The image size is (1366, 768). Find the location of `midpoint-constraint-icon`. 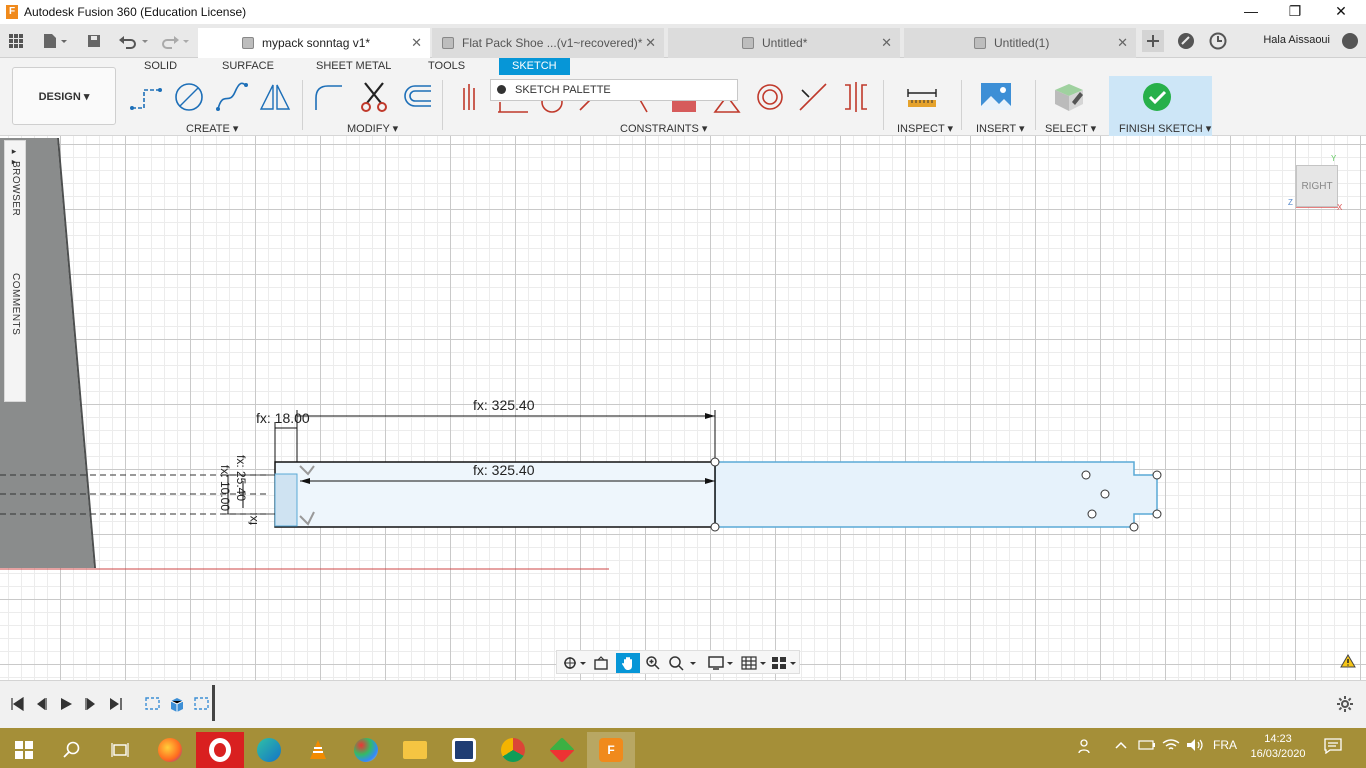

midpoint-constraint-icon is located at coordinates (813, 97).